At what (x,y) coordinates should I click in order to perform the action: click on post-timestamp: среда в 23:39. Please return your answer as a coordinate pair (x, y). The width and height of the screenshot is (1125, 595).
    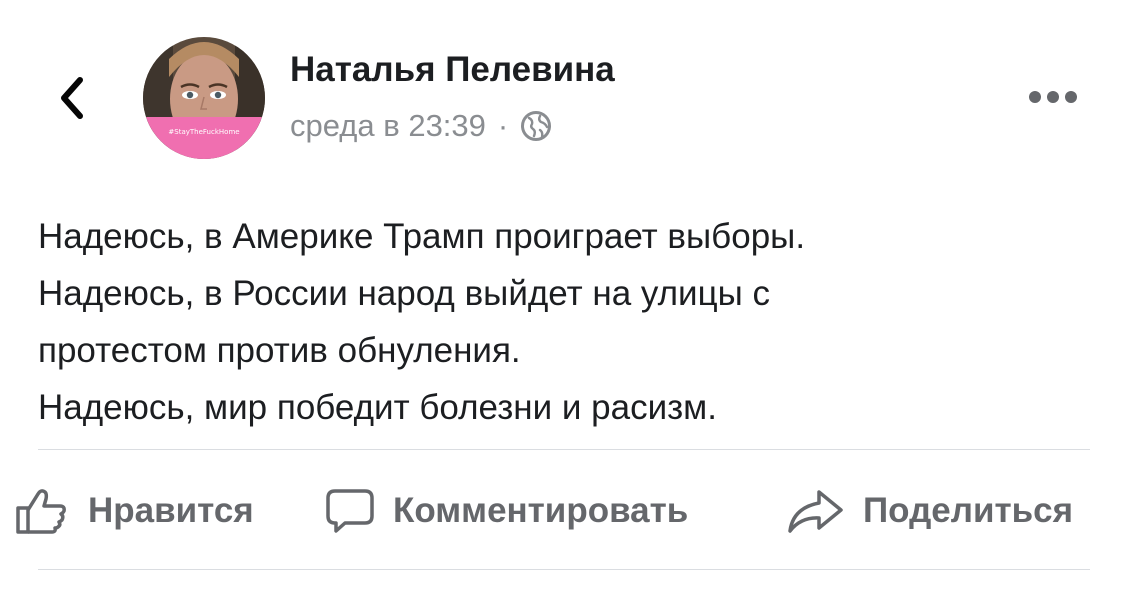
    Looking at the image, I should click on (388, 126).